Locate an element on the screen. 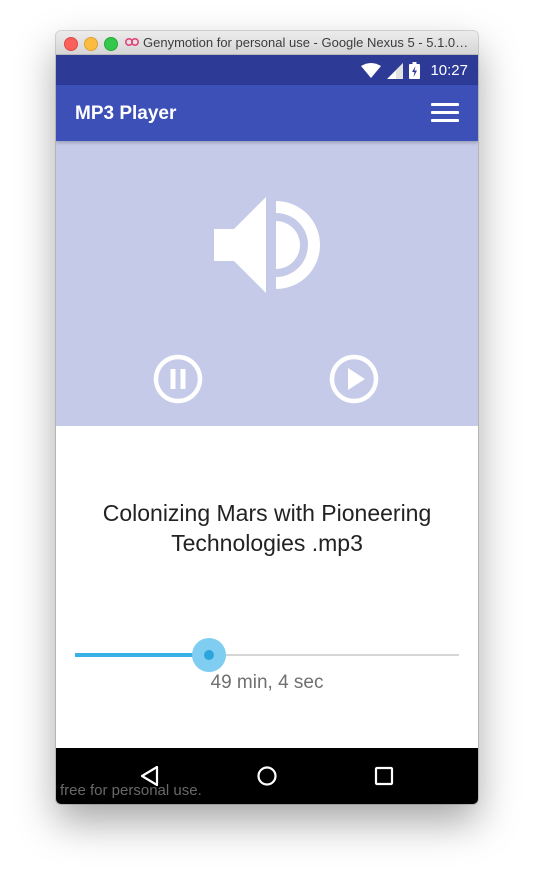  wifi-icon is located at coordinates (371, 70).